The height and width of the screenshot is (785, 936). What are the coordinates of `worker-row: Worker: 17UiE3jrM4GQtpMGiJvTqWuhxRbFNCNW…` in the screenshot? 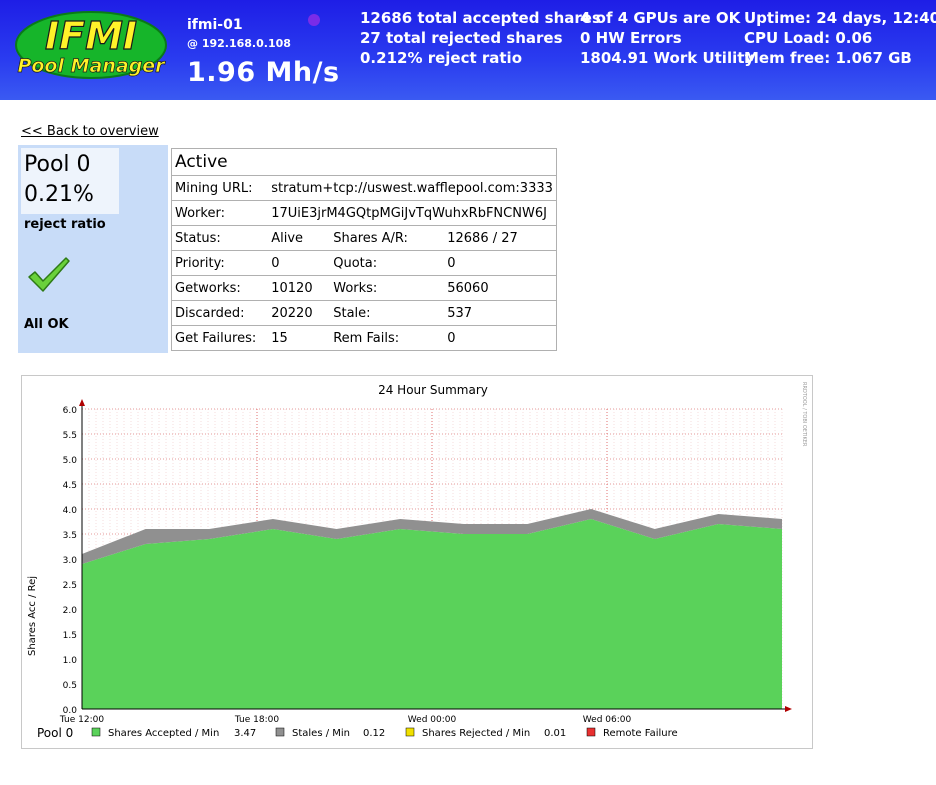 It's located at (364, 213).